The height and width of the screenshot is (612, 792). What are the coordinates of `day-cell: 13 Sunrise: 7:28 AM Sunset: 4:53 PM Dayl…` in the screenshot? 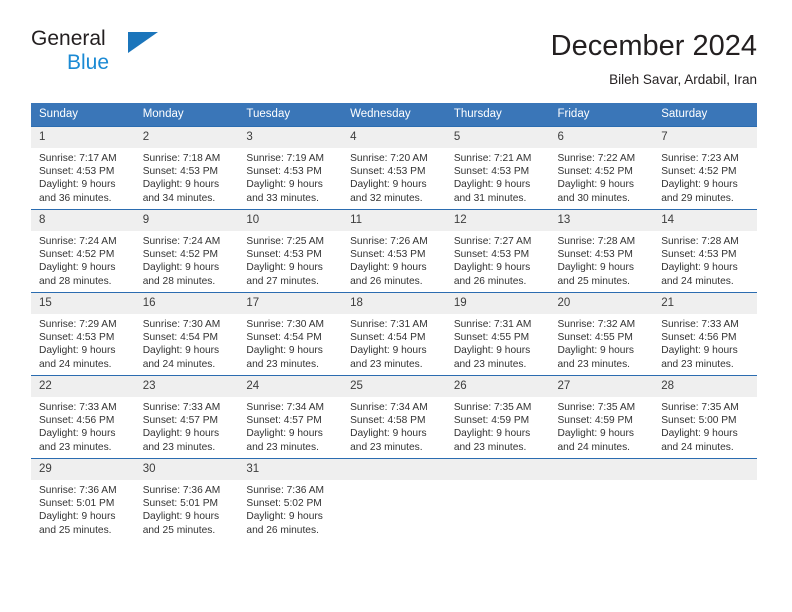 It's located at (601, 251).